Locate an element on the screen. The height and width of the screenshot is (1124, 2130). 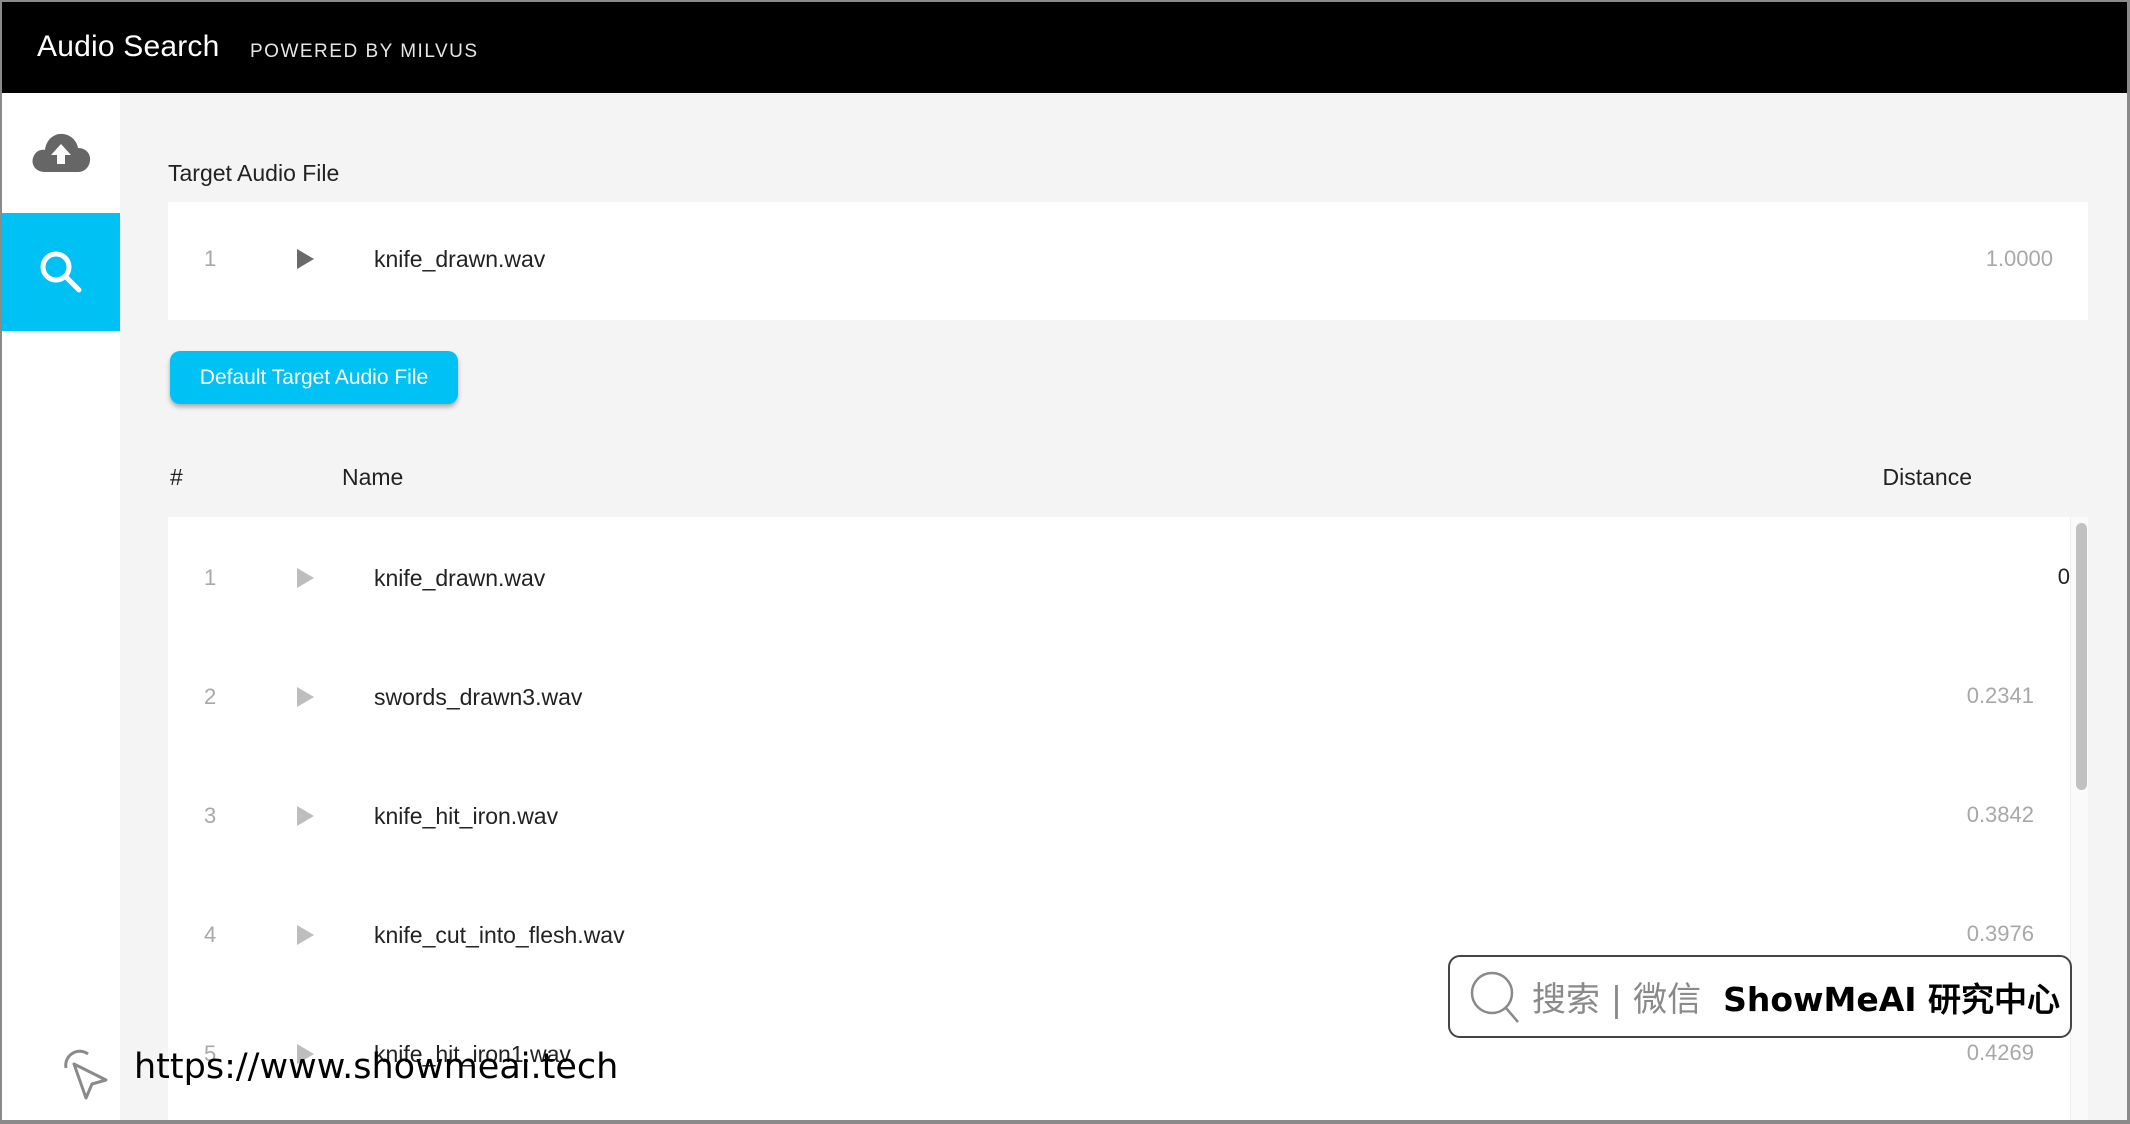
watermark-search-text: 搜索 | 微信 is located at coordinates (1617, 1000).